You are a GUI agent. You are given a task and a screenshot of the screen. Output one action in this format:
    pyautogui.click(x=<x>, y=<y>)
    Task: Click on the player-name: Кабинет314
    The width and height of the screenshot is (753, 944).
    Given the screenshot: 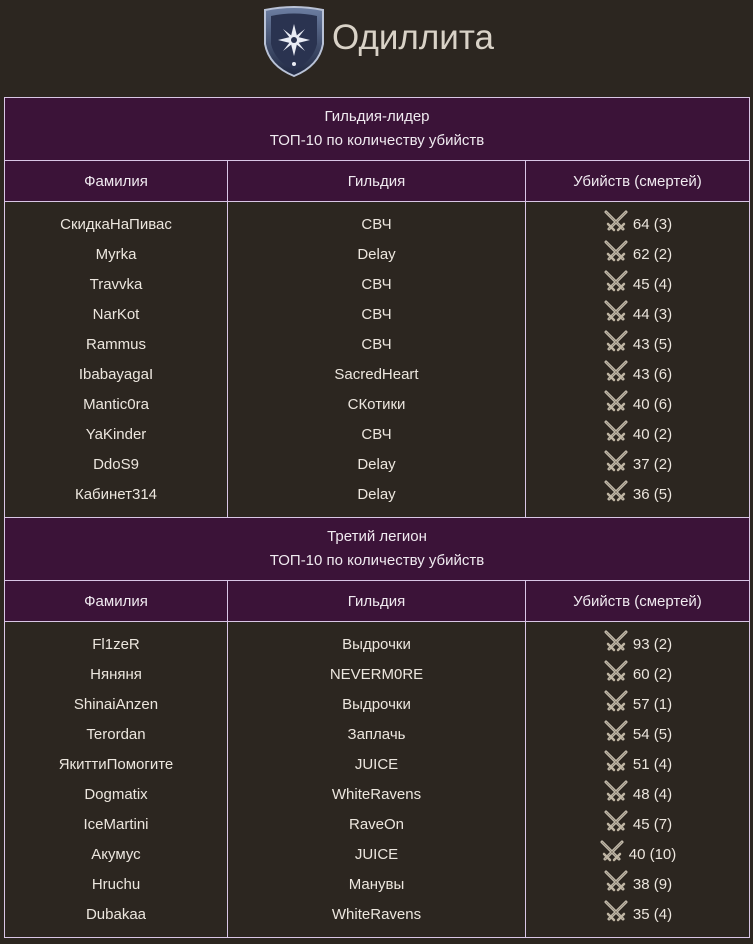 What is the action you would take?
    pyautogui.click(x=116, y=494)
    